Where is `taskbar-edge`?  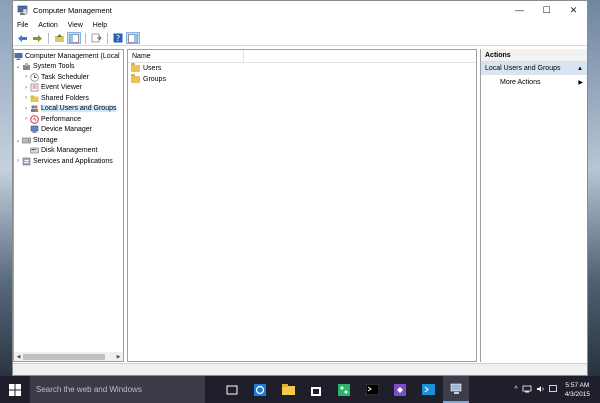 taskbar-edge is located at coordinates (260, 389).